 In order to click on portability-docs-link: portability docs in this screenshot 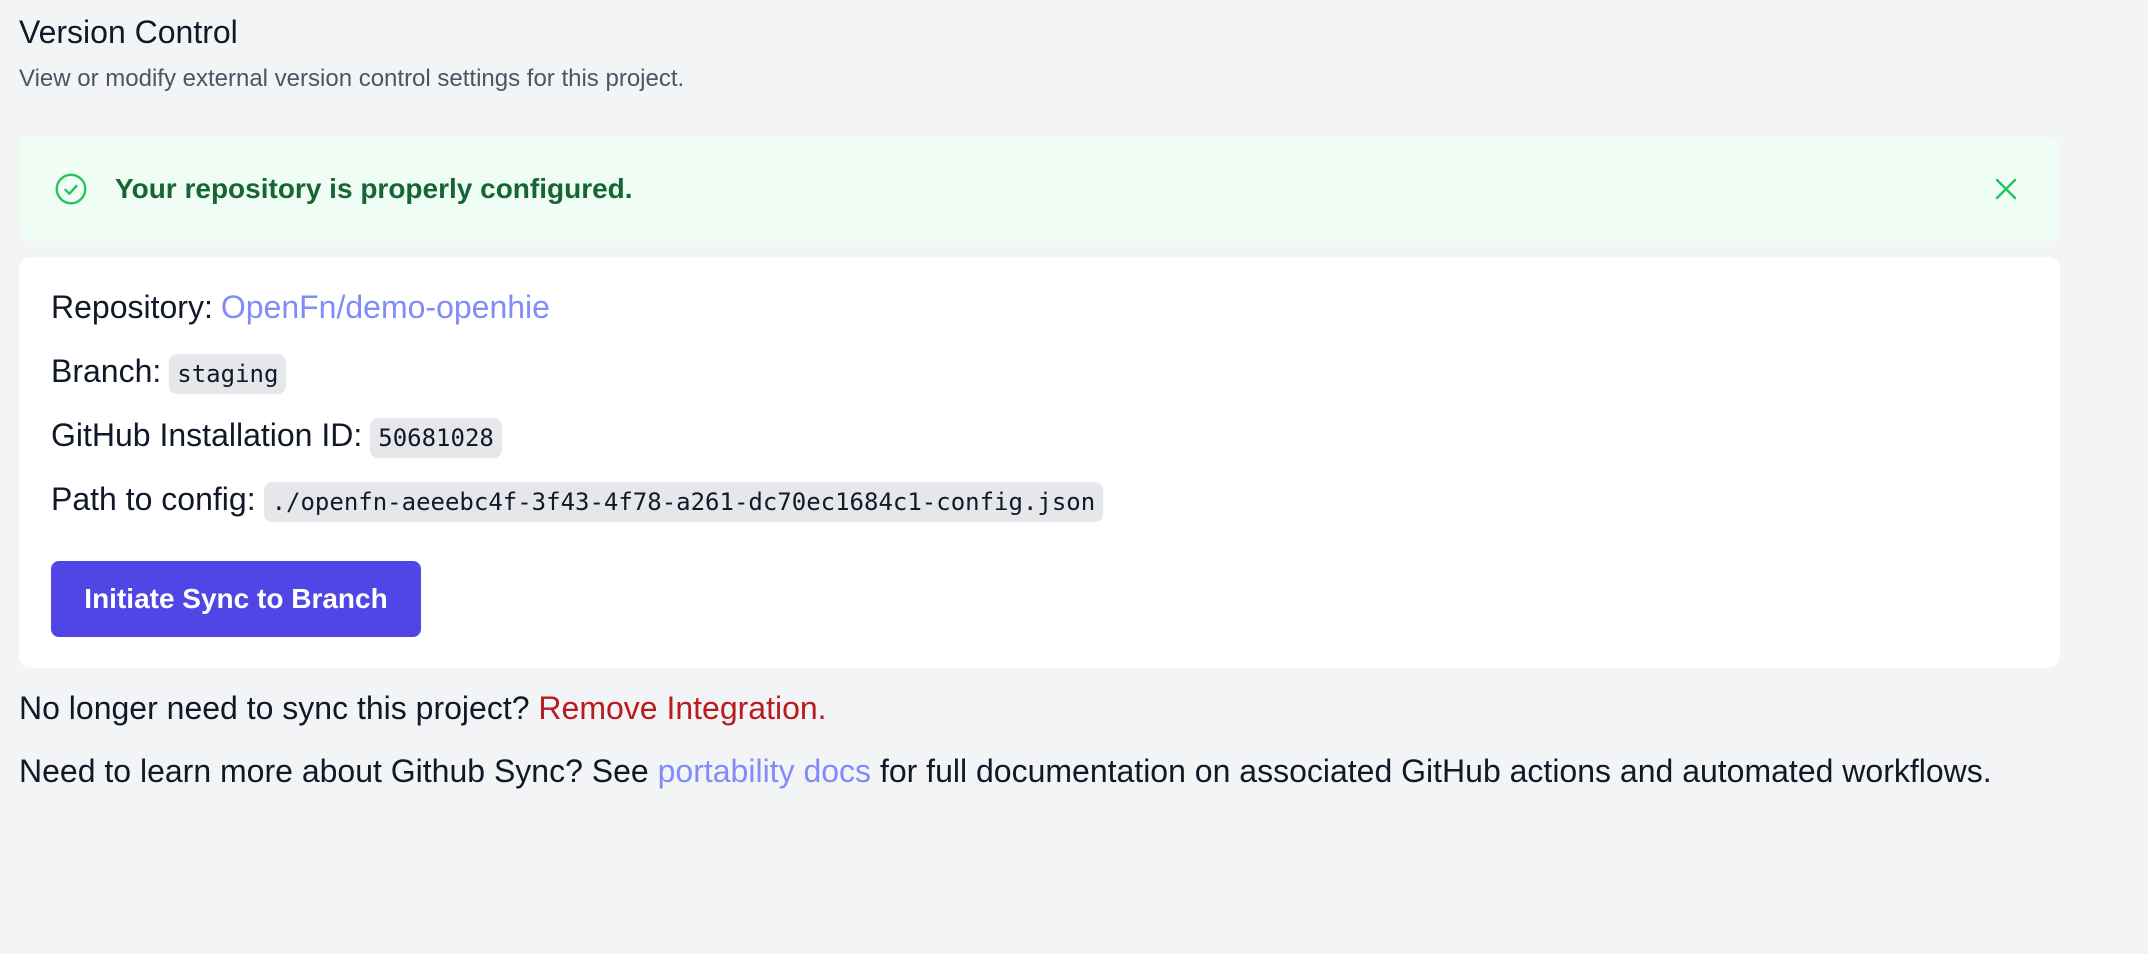, I will do `click(764, 771)`.